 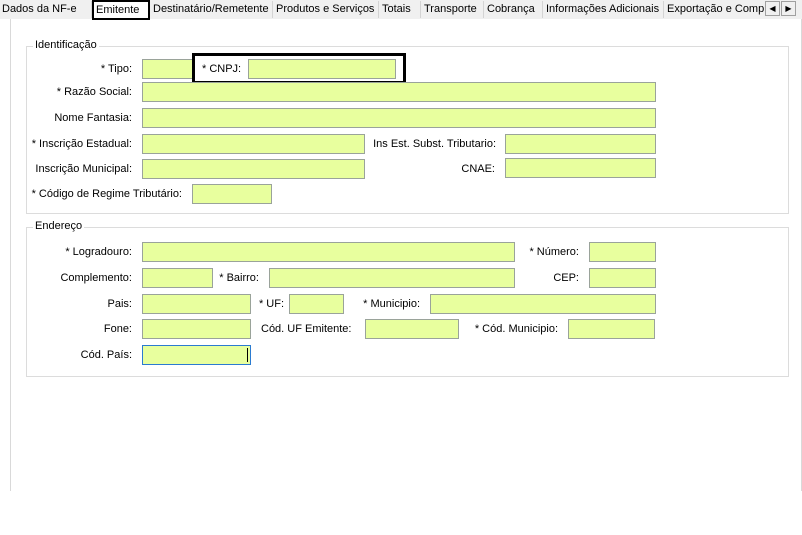 What do you see at coordinates (98, 252) in the screenshot?
I see `logradouro-label: * Logradouro:` at bounding box center [98, 252].